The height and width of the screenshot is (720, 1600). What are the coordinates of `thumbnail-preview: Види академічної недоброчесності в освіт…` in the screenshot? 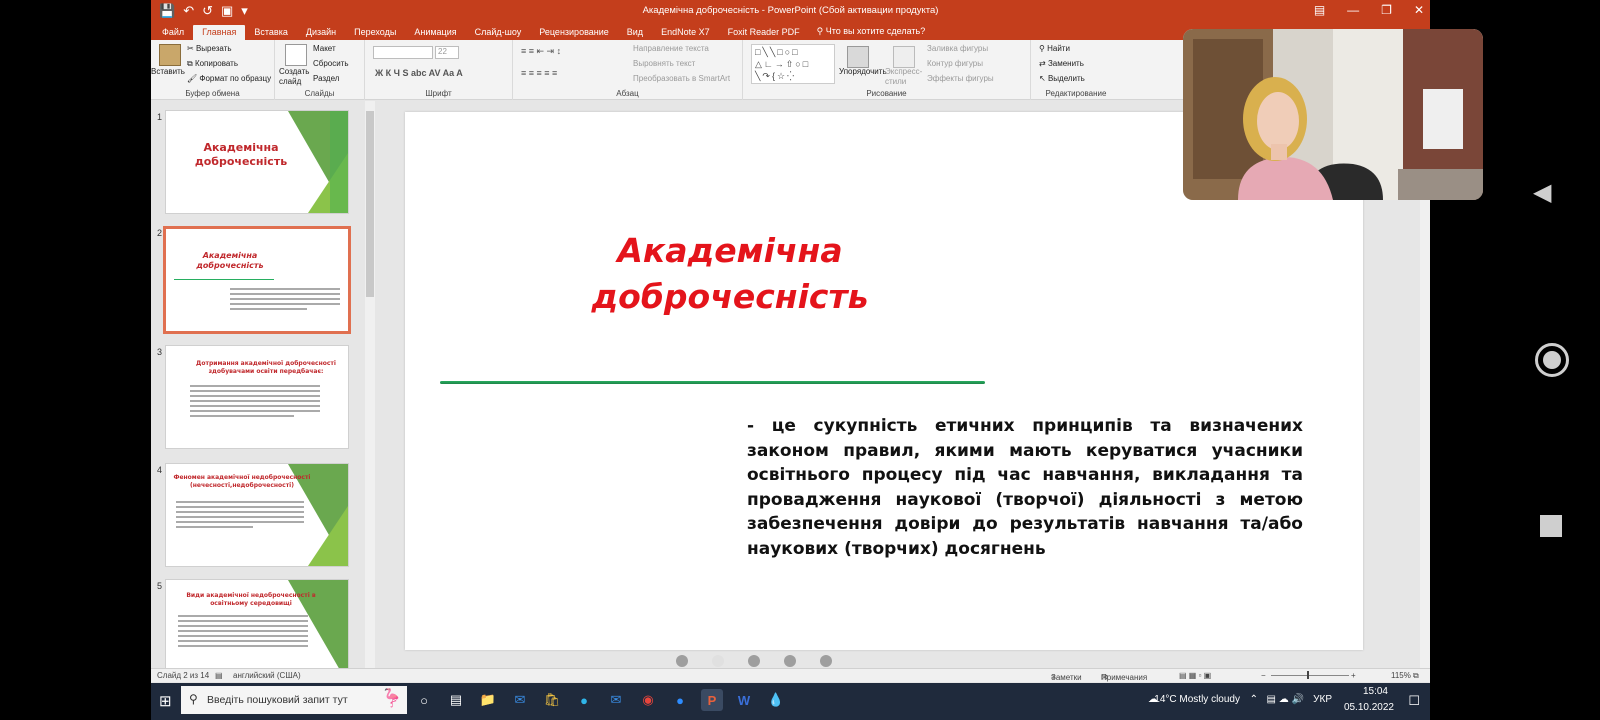 It's located at (257, 624).